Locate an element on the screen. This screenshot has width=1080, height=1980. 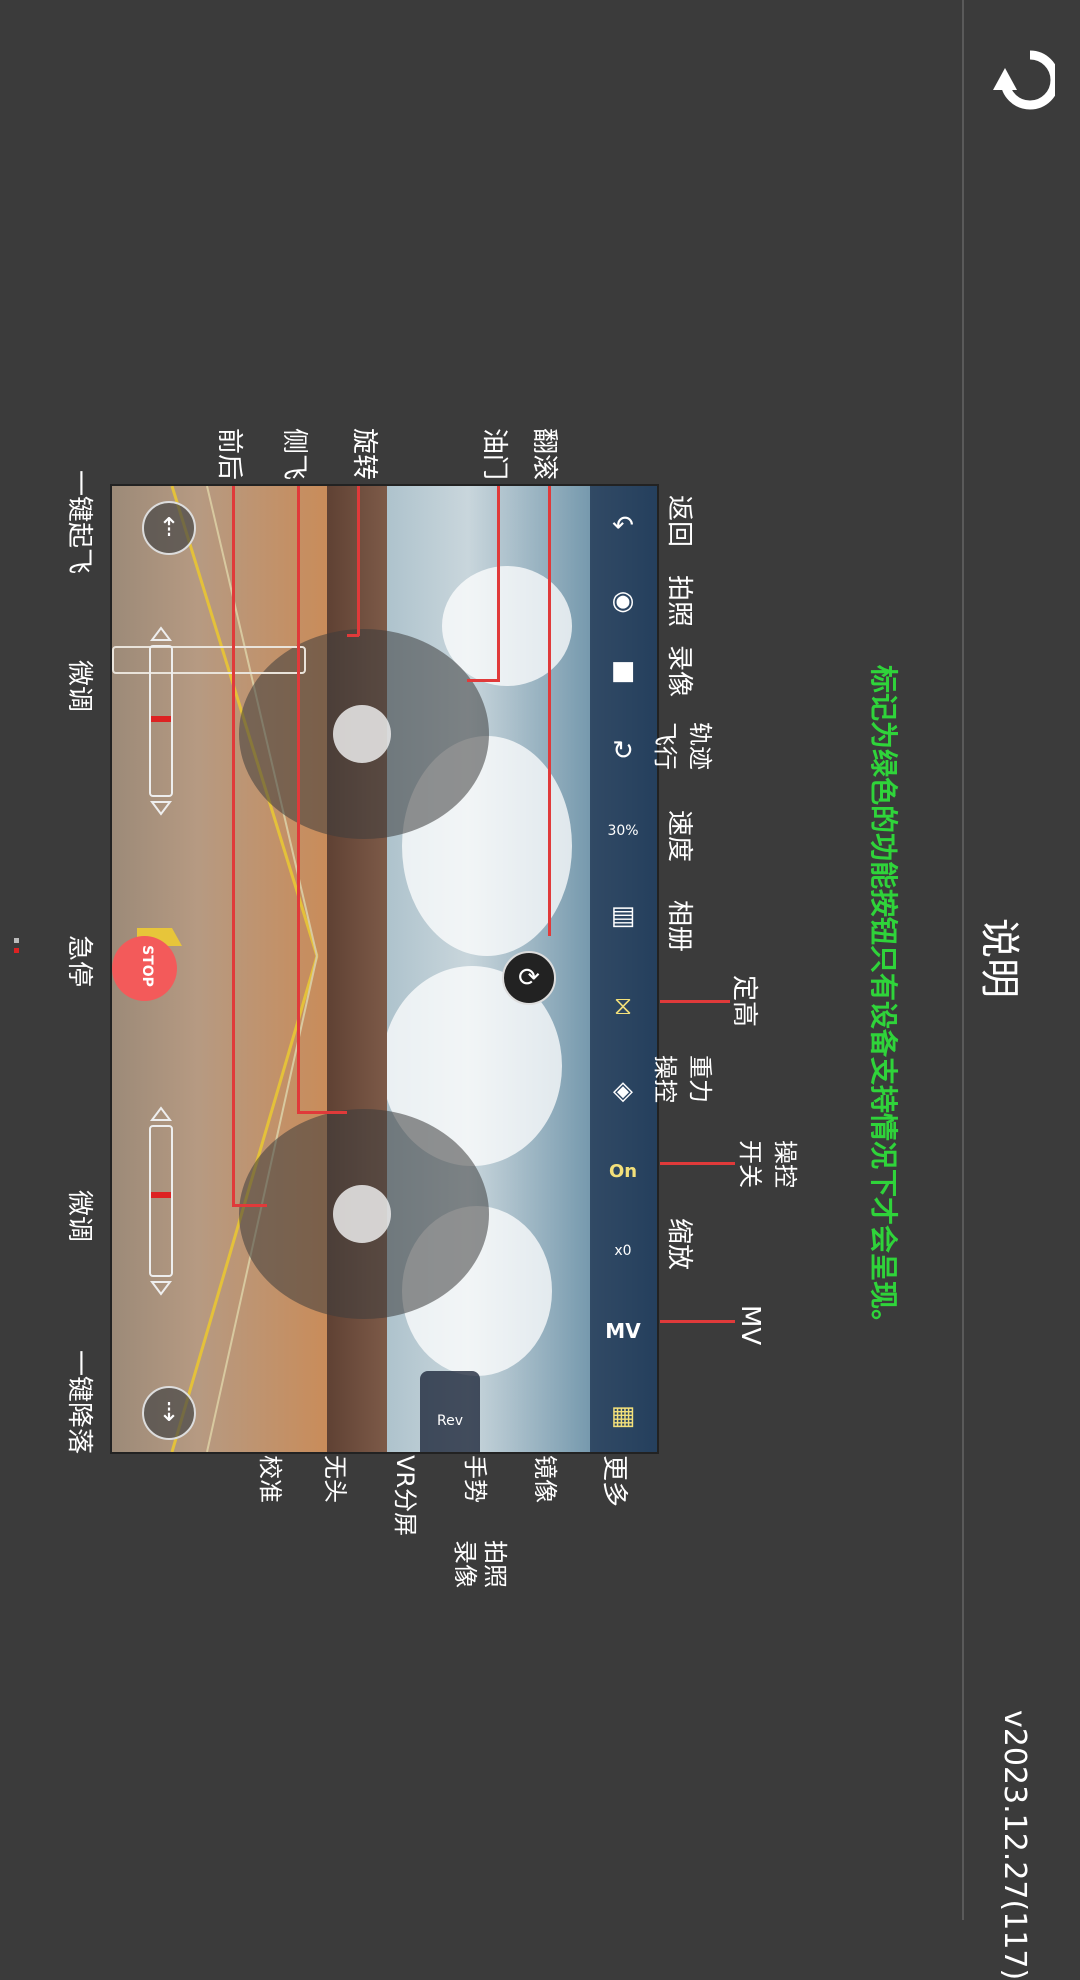
feature-notice: 标记为绿色的功能按钮只有设备支持情况下才会呈现。 is located at coordinates (883, 1001).